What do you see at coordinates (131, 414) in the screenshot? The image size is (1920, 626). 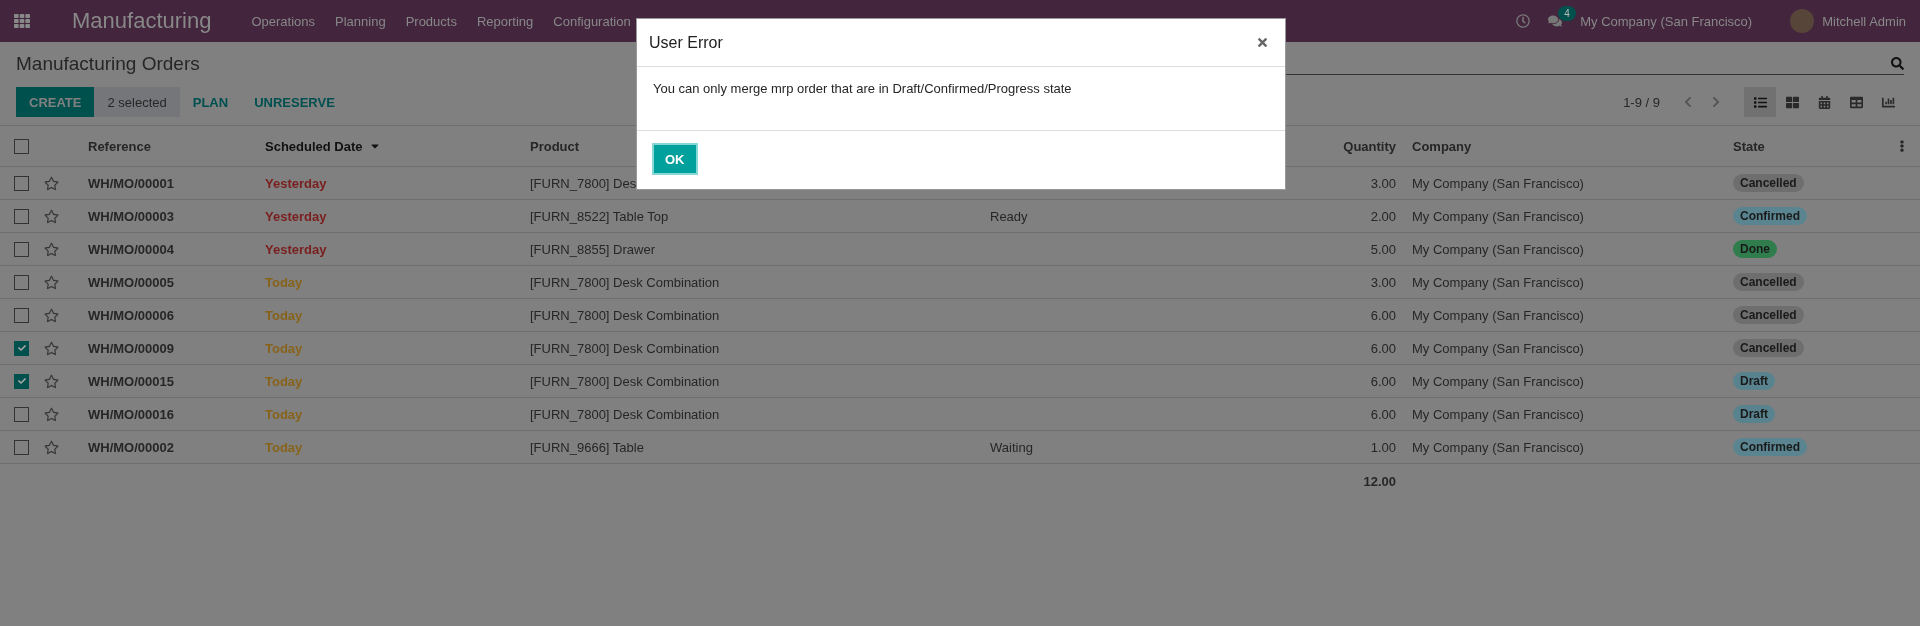 I see `table-cell-text: WH/MO/00016` at bounding box center [131, 414].